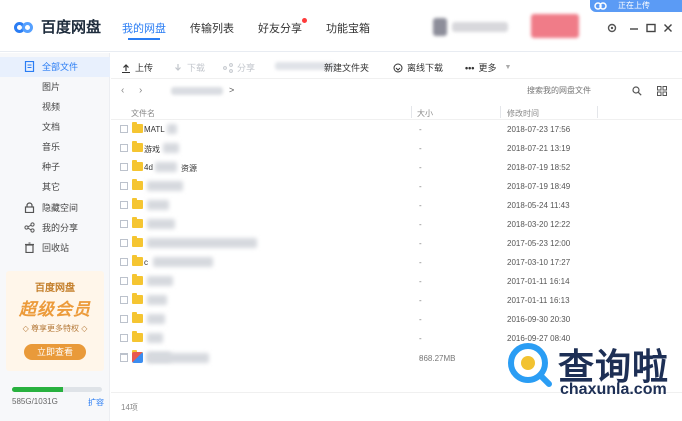 This screenshot has width=682, height=421. I want to click on sidebar-item-label: 其它, so click(51, 187).